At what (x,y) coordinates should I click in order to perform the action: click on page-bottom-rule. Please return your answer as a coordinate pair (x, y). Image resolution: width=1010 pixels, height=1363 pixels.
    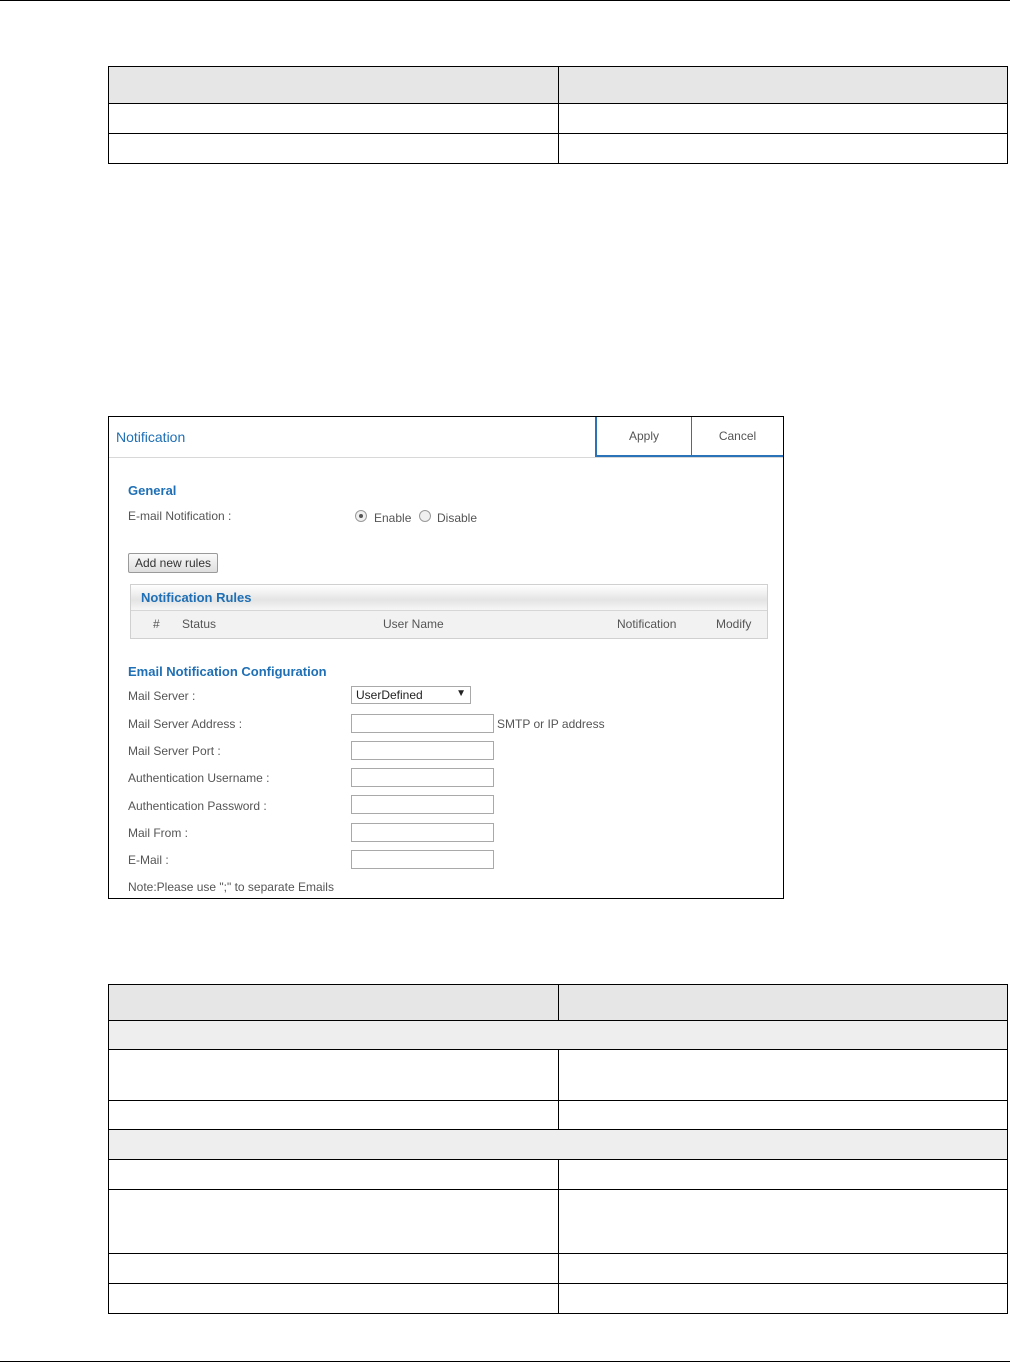
    Looking at the image, I should click on (505, 1361).